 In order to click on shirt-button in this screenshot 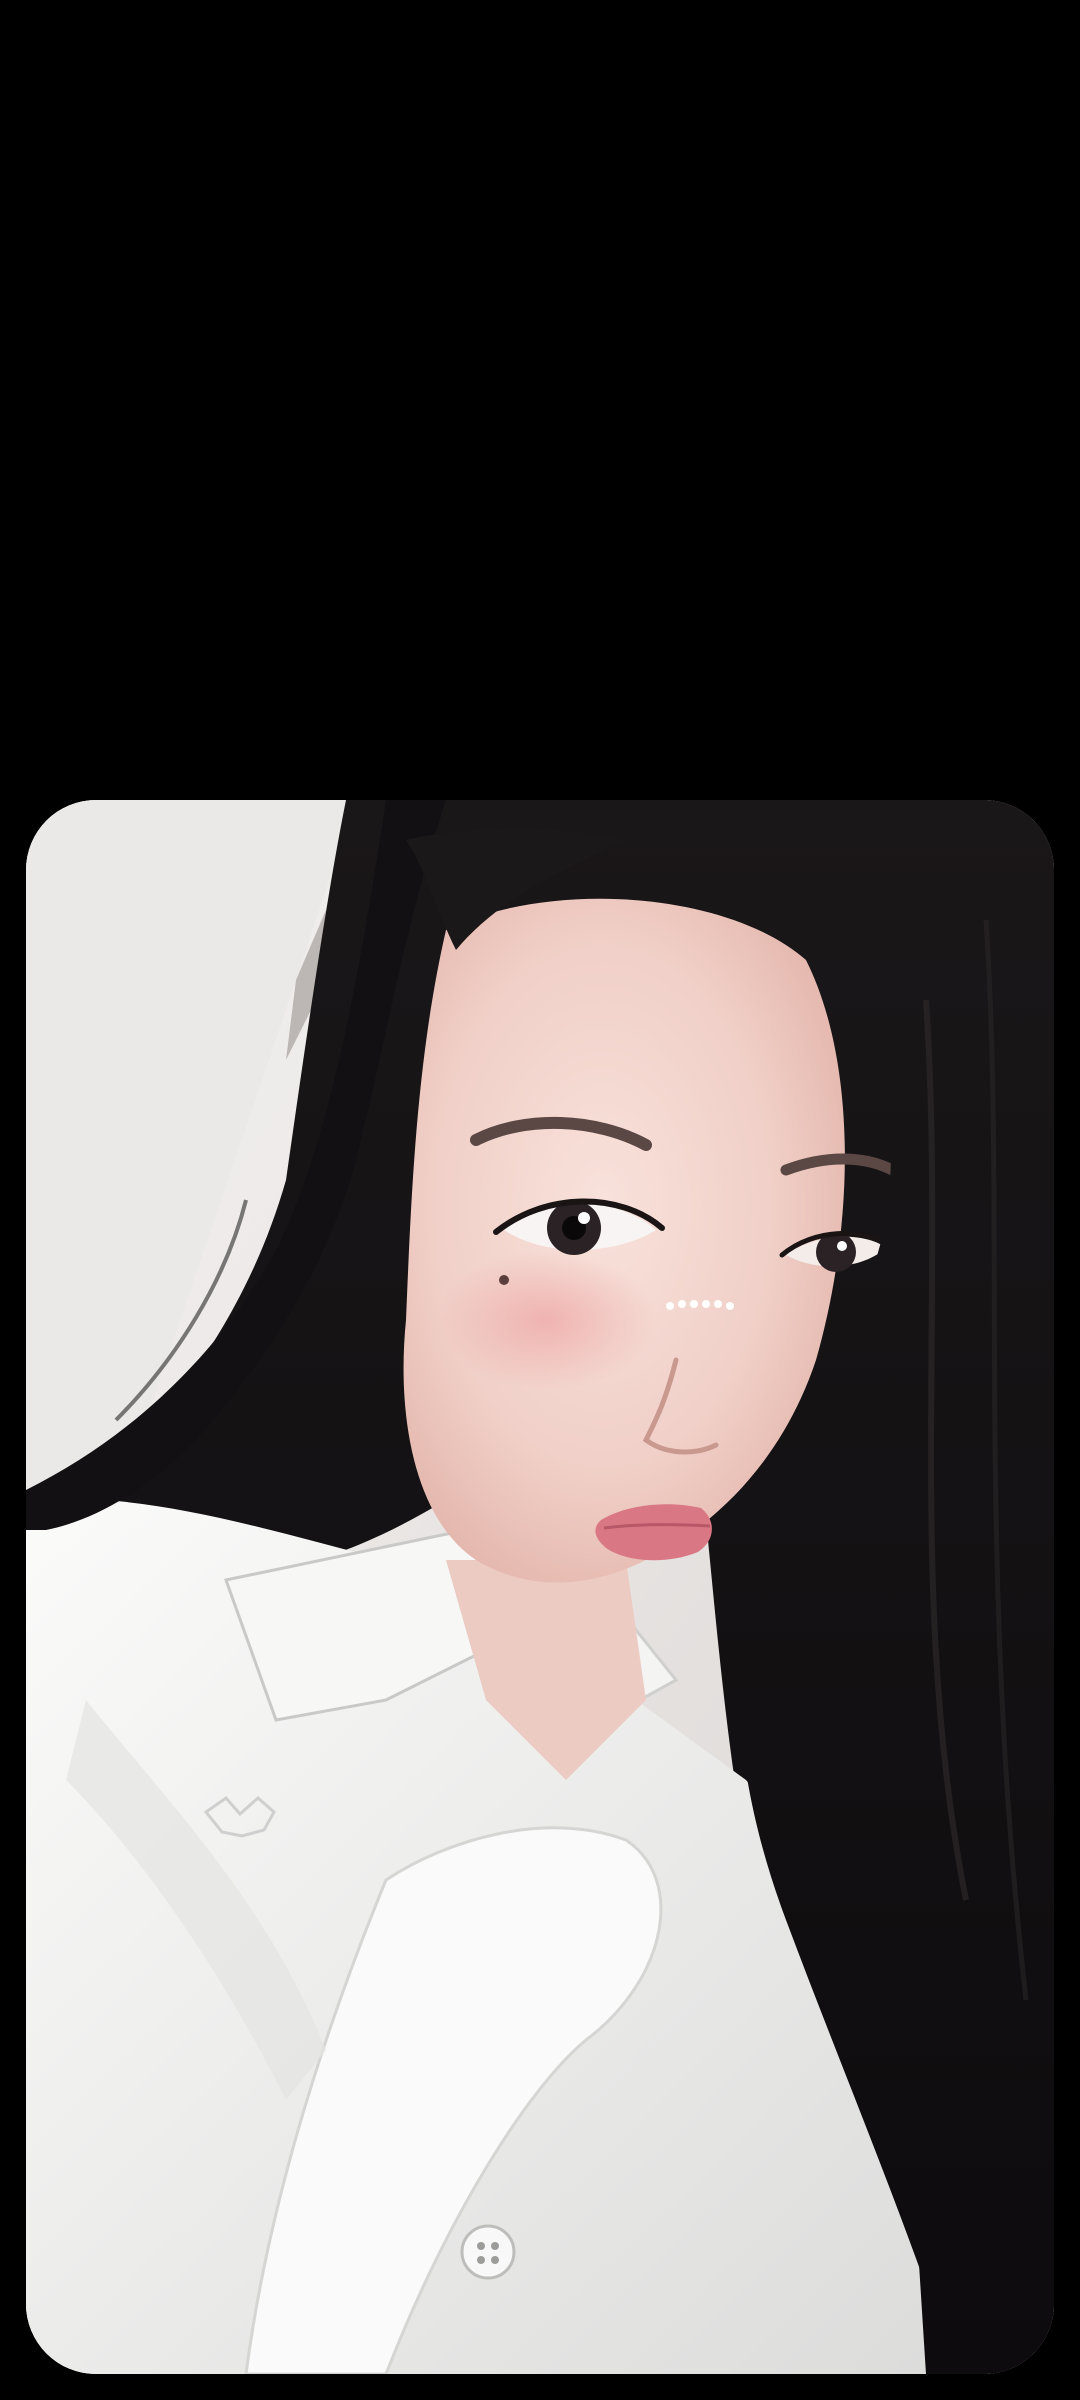, I will do `click(488, 2252)`.